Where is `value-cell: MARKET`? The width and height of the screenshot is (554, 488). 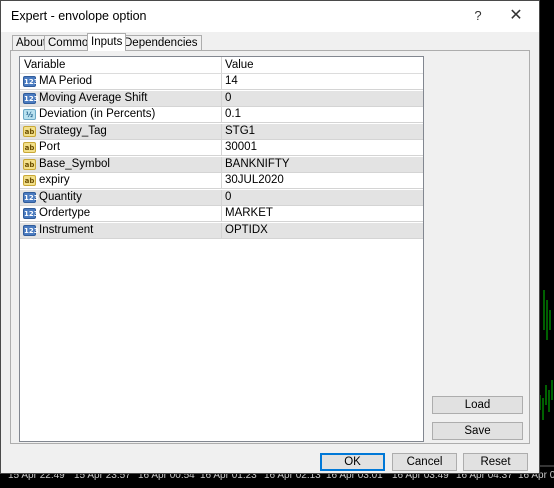
value-cell: MARKET is located at coordinates (249, 213).